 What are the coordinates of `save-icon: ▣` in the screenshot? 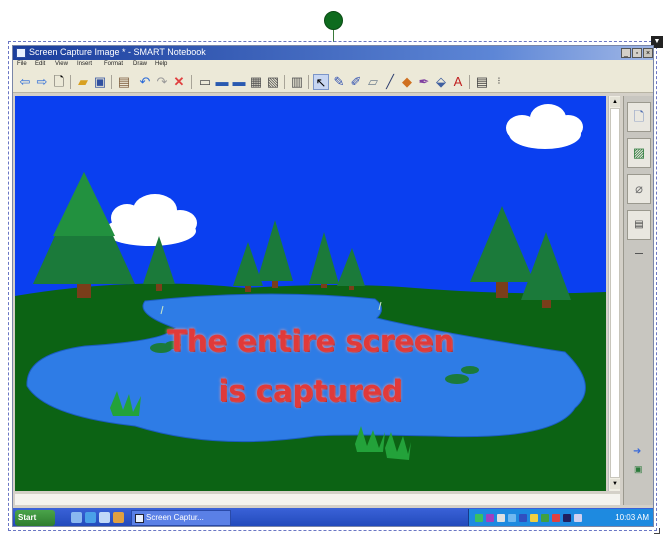 It's located at (100, 82).